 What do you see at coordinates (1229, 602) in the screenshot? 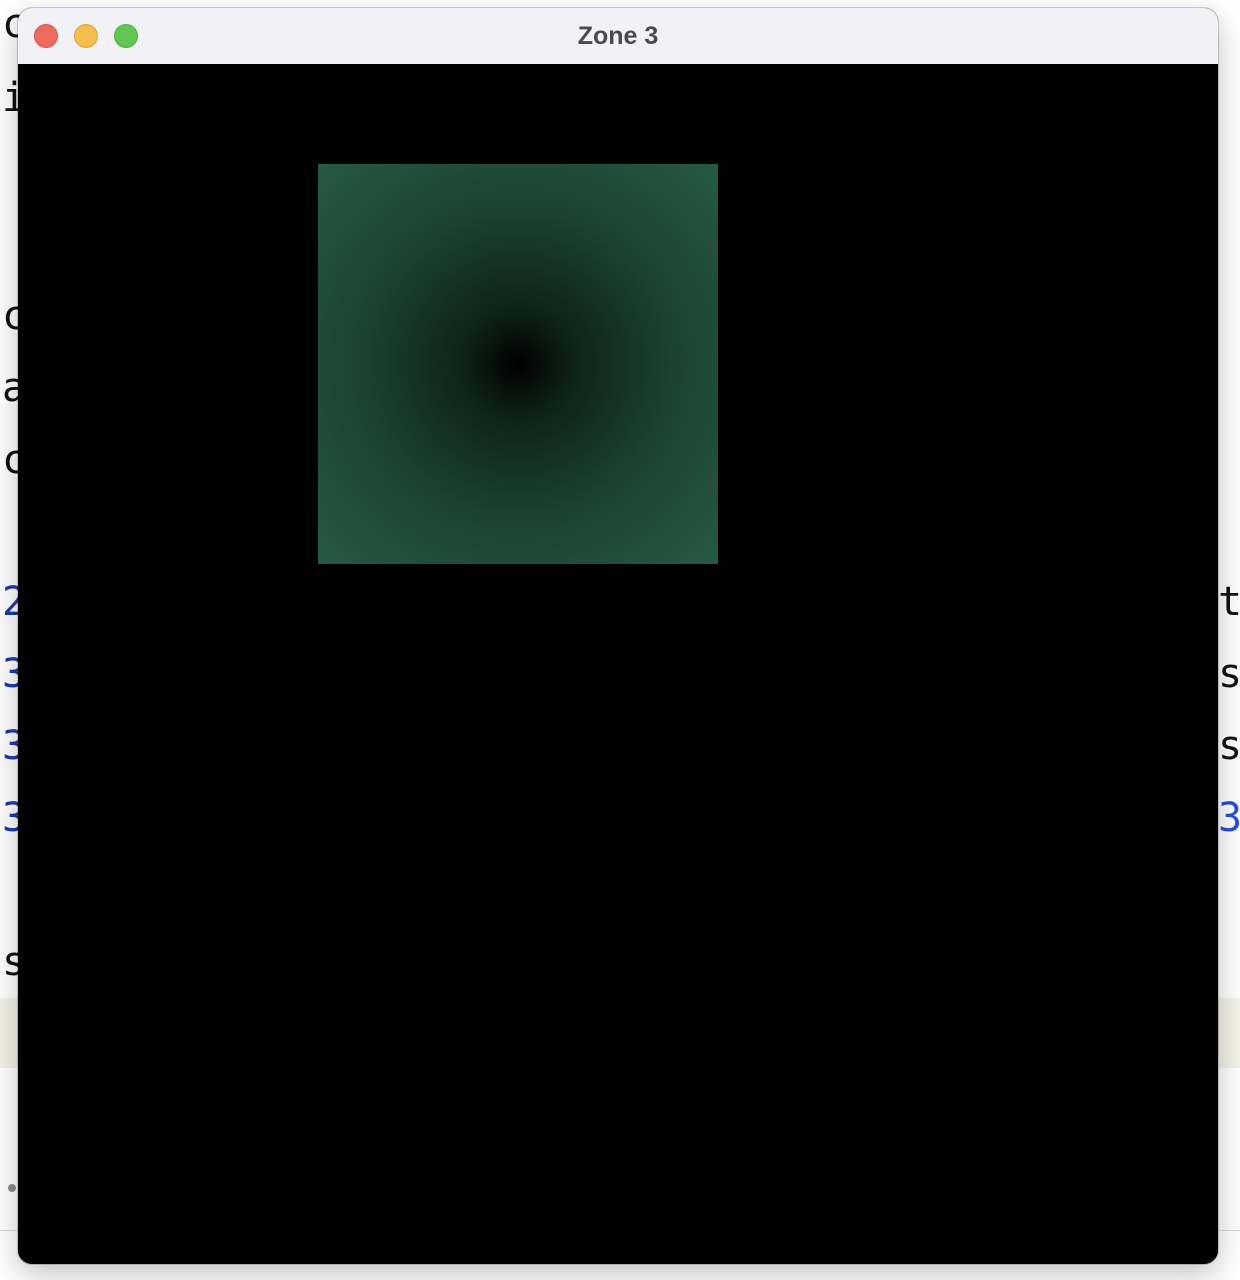
I see `background-char: t` at bounding box center [1229, 602].